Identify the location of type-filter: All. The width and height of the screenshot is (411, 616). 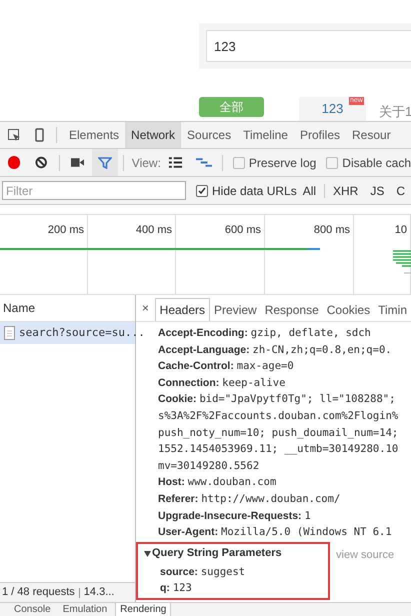
(309, 191).